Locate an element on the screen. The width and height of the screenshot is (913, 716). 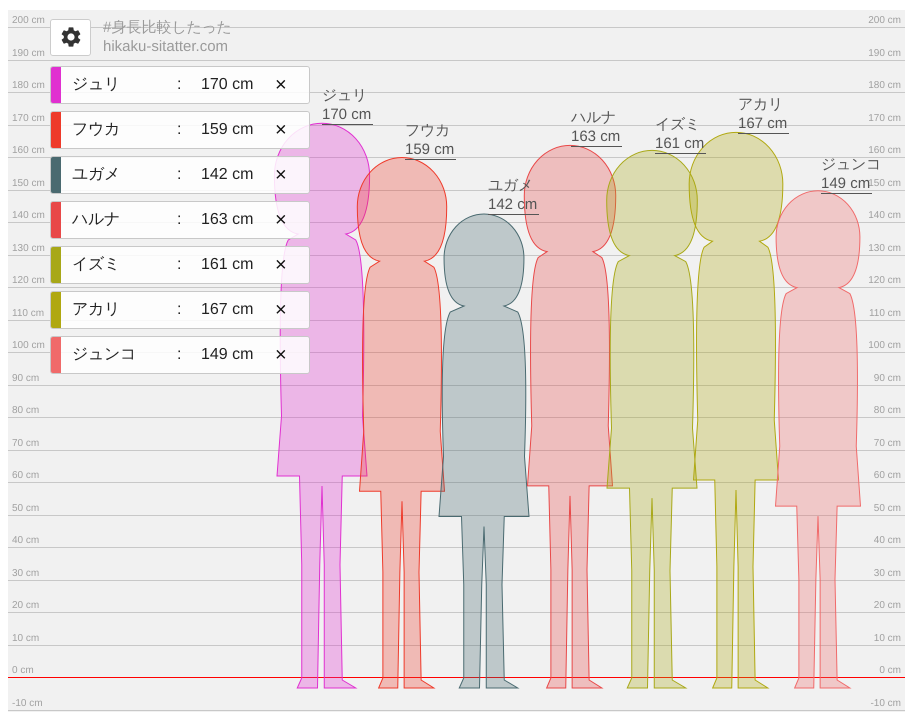
site-url: hikaku-sitatter.com is located at coordinates (166, 46).